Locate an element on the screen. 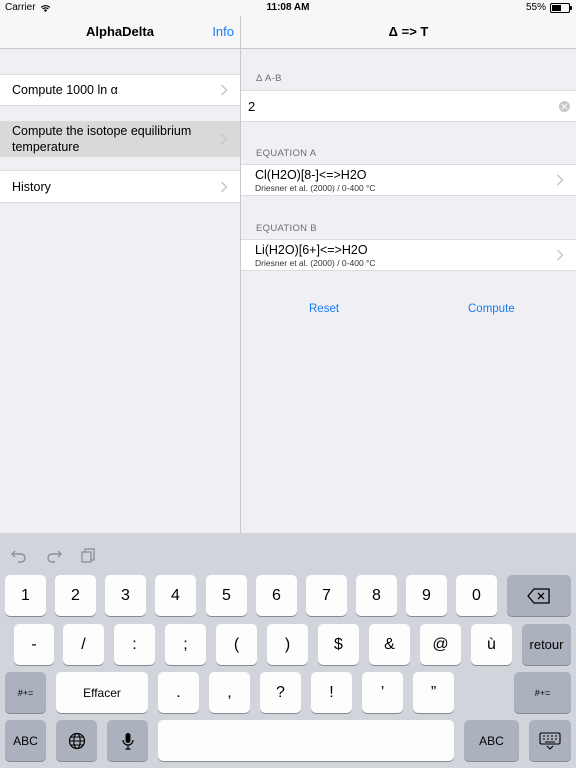 This screenshot has height=768, width=576. backspace-key is located at coordinates (539, 595).